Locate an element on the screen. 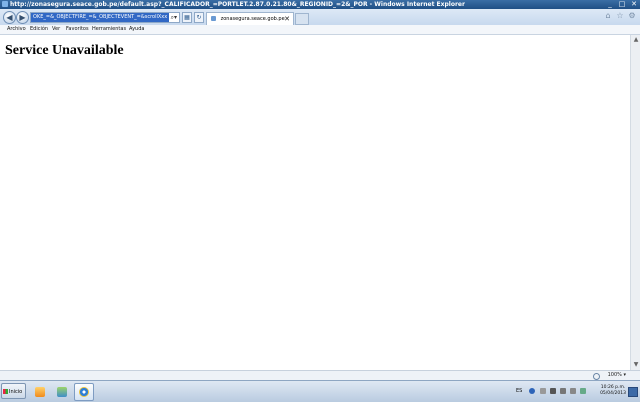 This screenshot has width=640, height=402. refresh-icon: ↻ is located at coordinates (199, 17).